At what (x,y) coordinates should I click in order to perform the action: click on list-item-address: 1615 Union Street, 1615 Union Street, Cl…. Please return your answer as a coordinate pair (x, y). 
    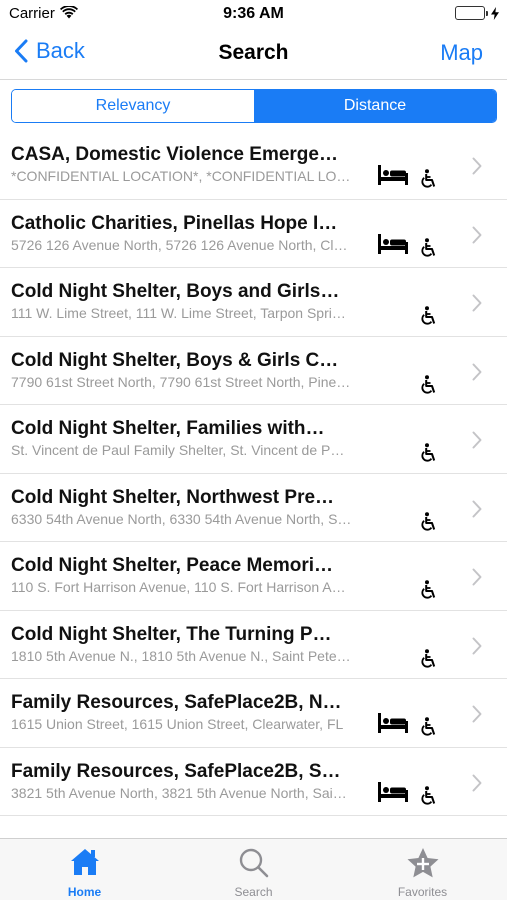
    Looking at the image, I should click on (177, 724).